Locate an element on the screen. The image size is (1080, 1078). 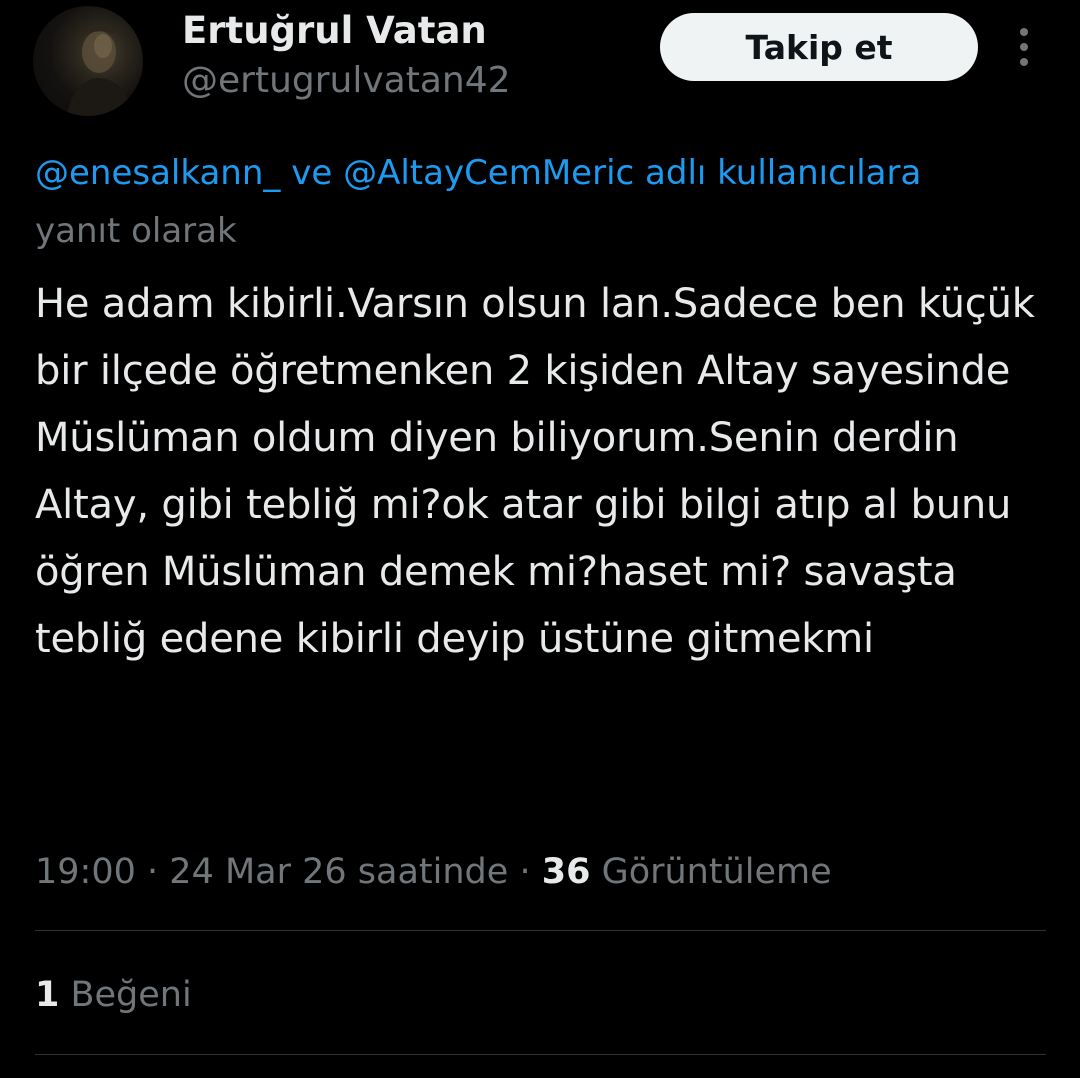
reply-suffix-text: yanıt olarak is located at coordinates (136, 231).